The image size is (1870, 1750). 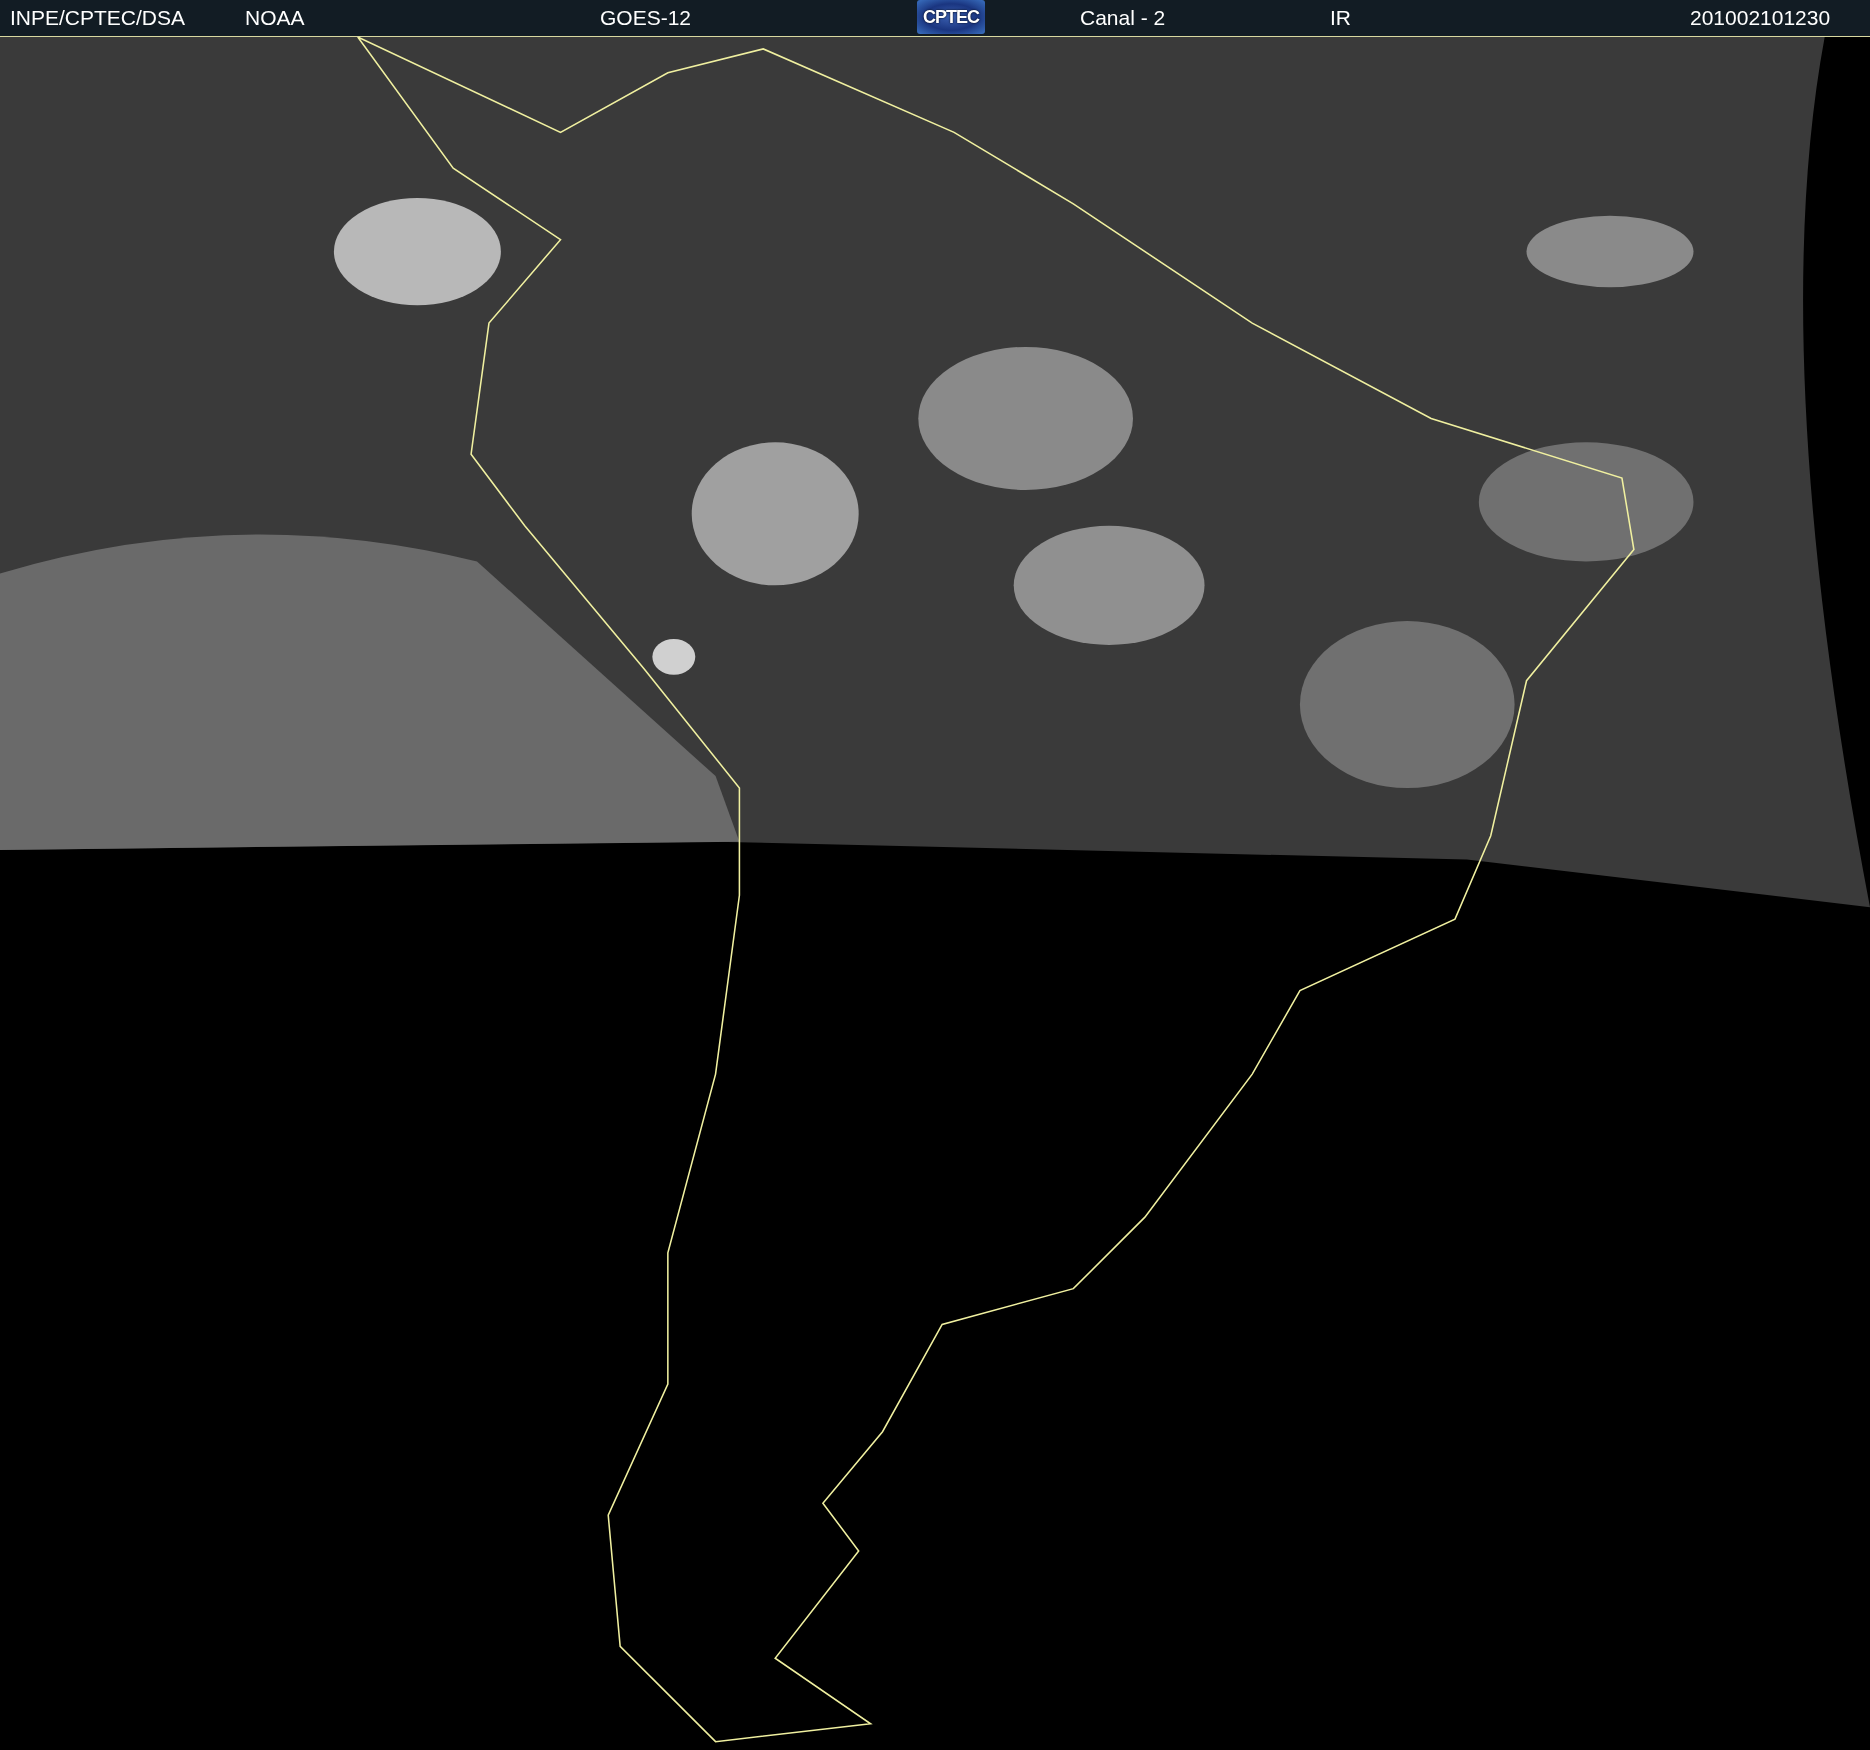 I want to click on header-label: INPE/CPTEC/DSA, so click(x=98, y=18).